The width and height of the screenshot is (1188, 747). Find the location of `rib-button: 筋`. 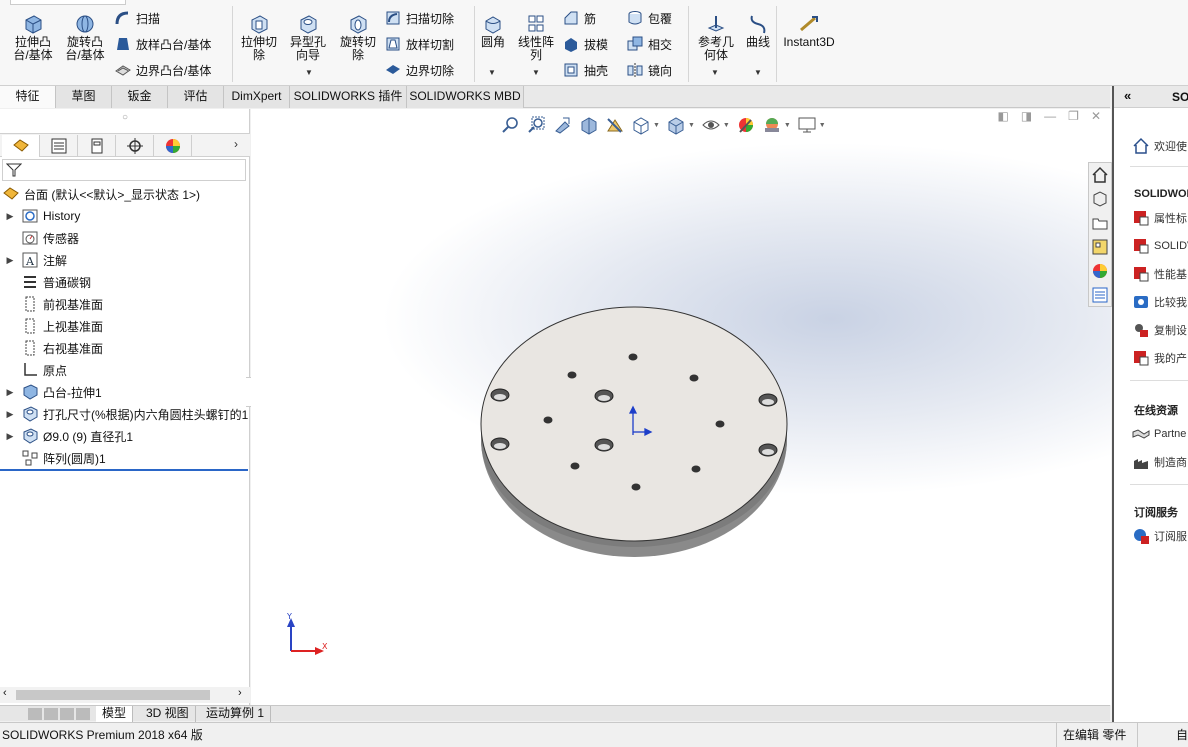

rib-button: 筋 is located at coordinates (579, 18).